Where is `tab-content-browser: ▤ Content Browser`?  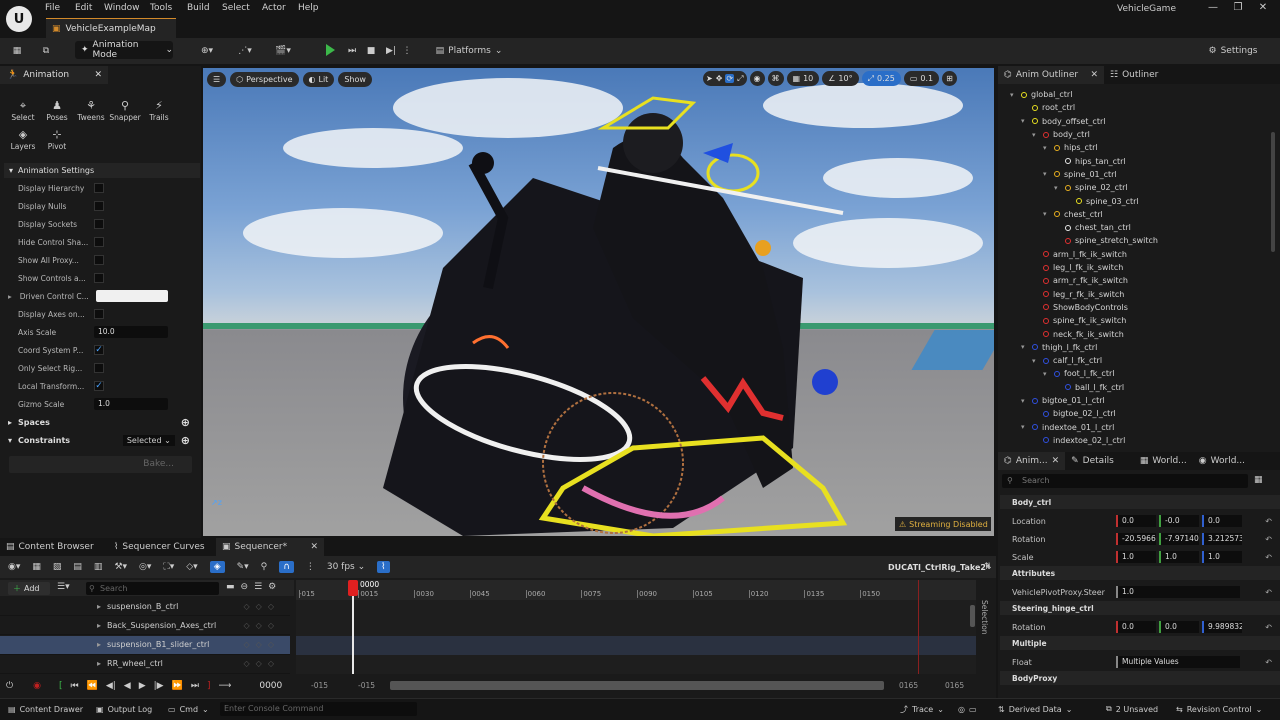 tab-content-browser: ▤ Content Browser is located at coordinates (50, 547).